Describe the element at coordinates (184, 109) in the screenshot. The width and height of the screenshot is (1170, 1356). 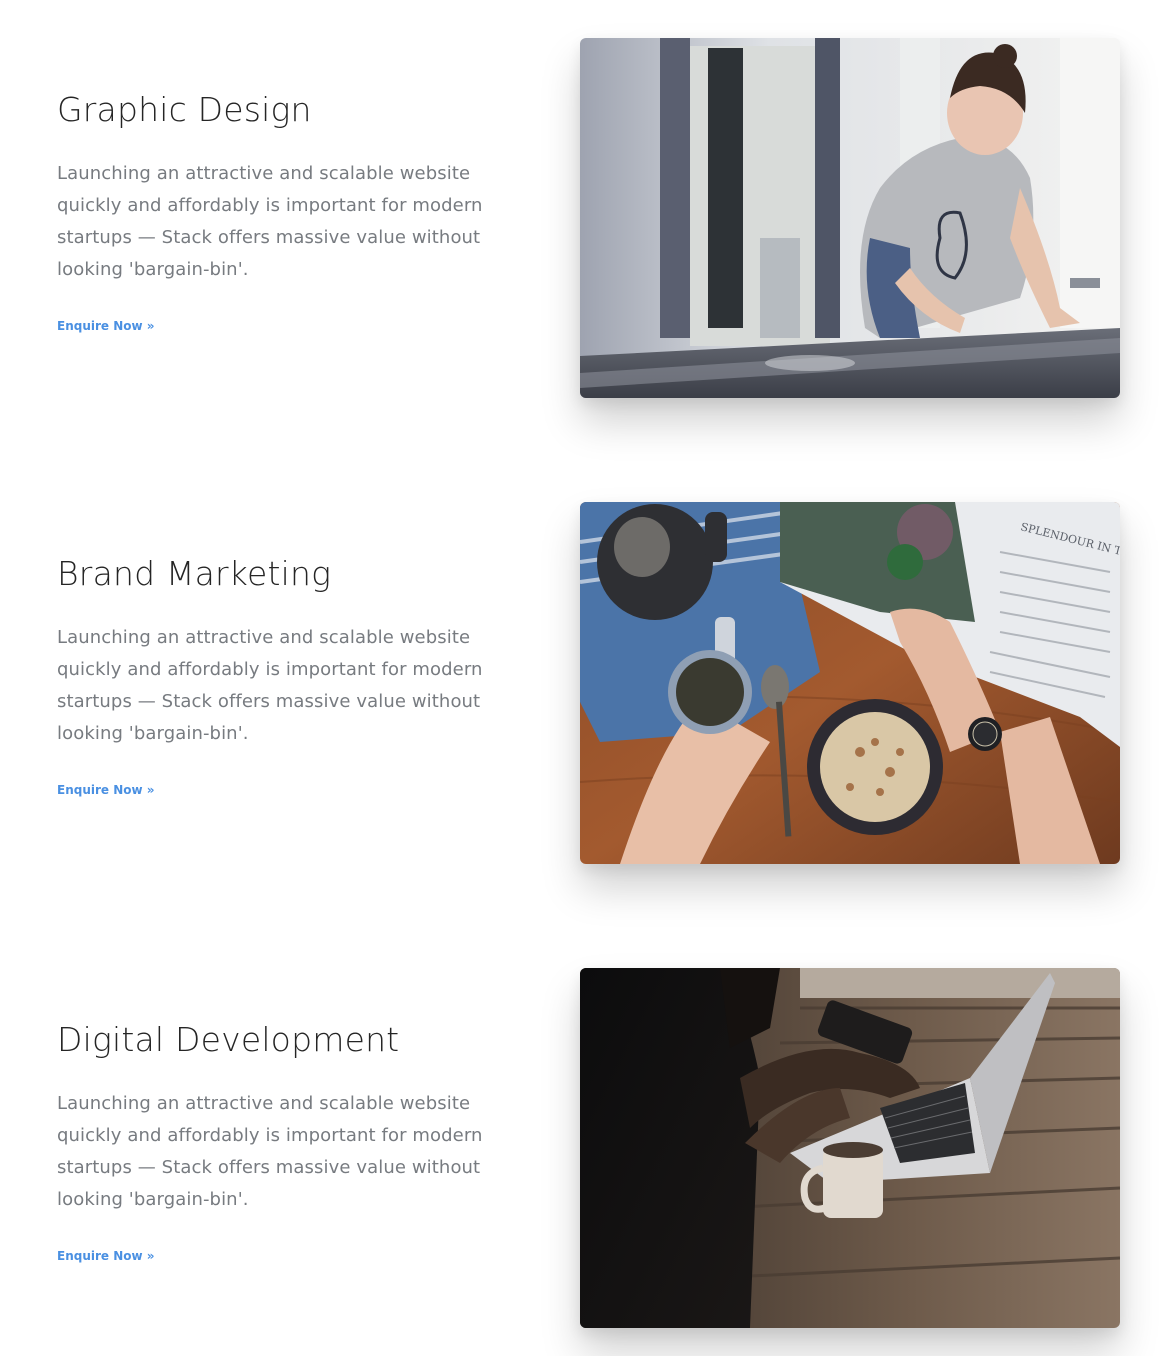
I see `feature-title: Graphic Design` at that location.